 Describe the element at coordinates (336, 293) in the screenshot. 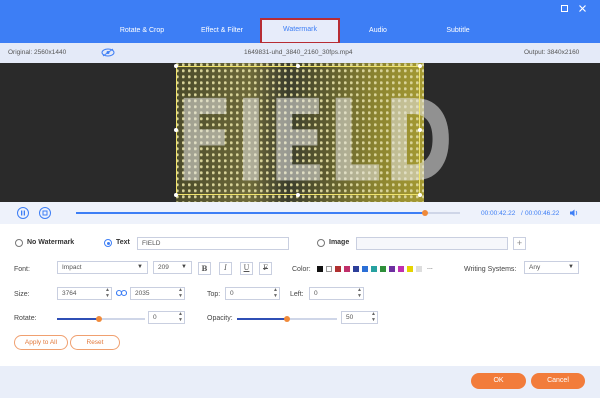

I see `left-input: 0 ▲ ▼` at that location.